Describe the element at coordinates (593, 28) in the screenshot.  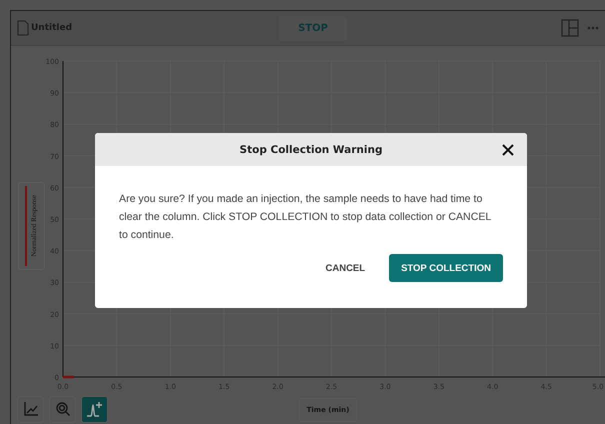
I see `more-icon` at that location.